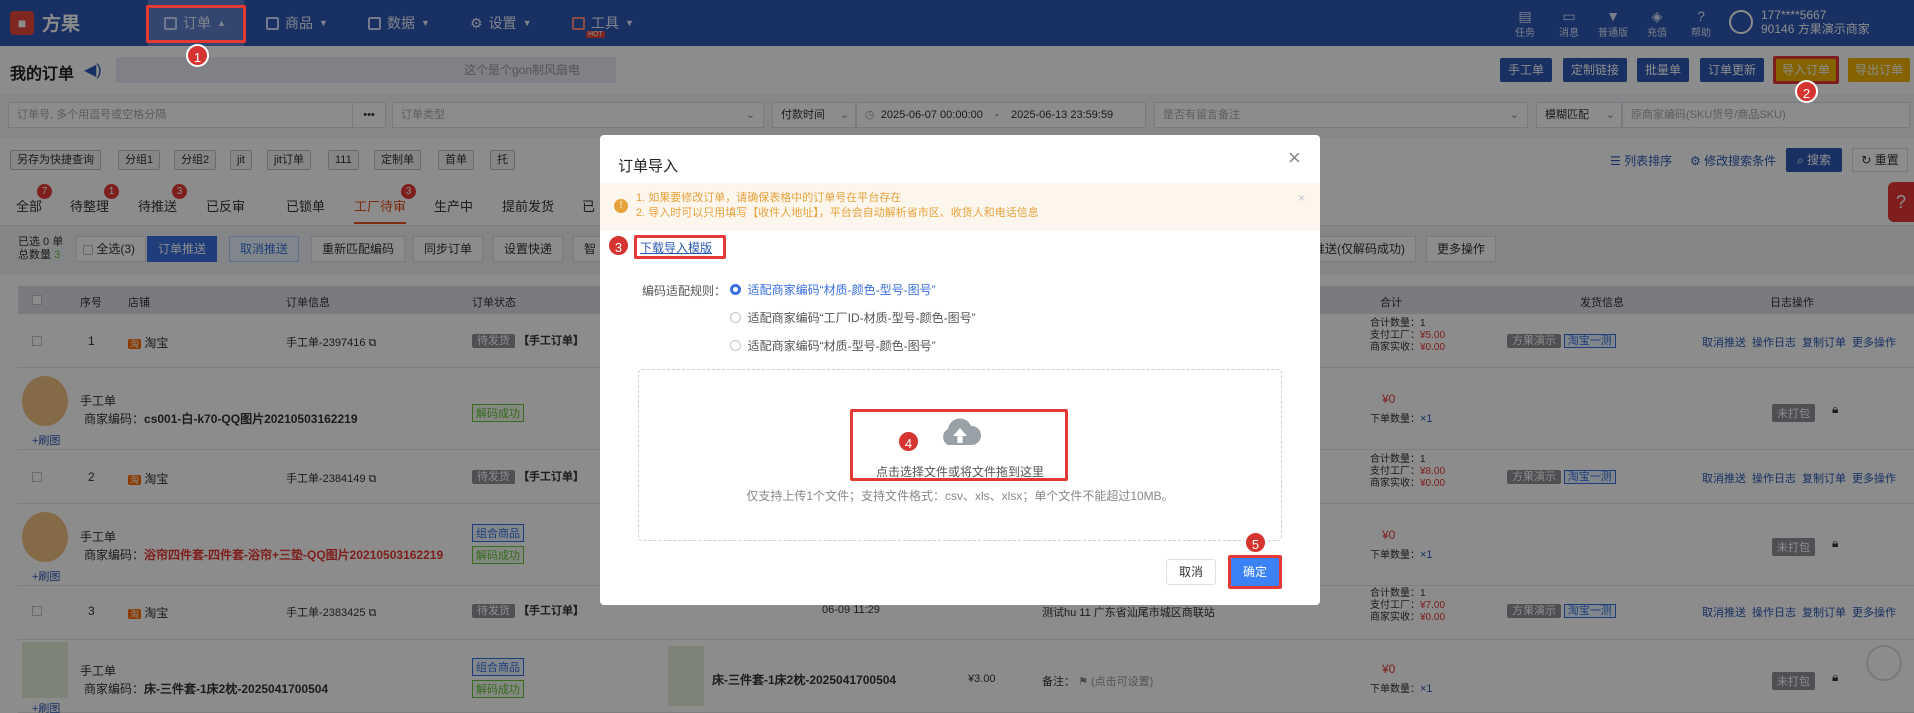  What do you see at coordinates (1294, 158) in the screenshot?
I see `close-icon: ×` at bounding box center [1294, 158].